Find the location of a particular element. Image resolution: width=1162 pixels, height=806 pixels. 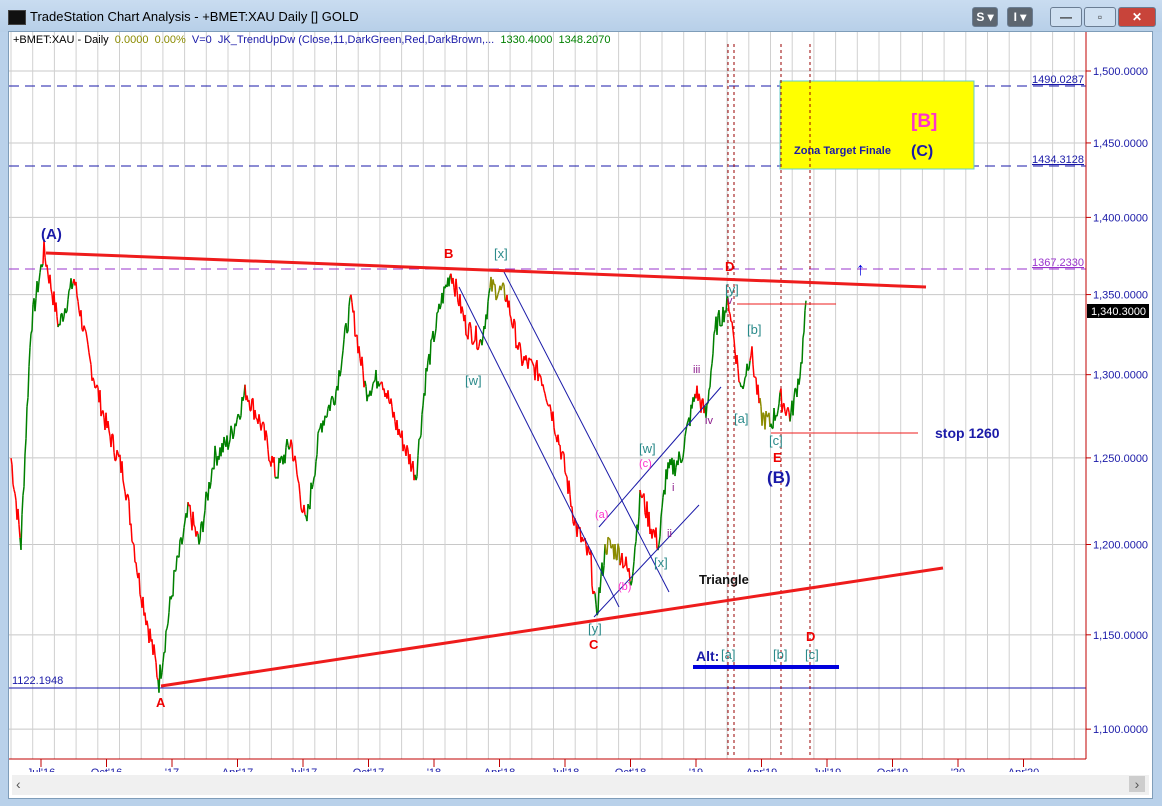

app-icon is located at coordinates (17, 17).